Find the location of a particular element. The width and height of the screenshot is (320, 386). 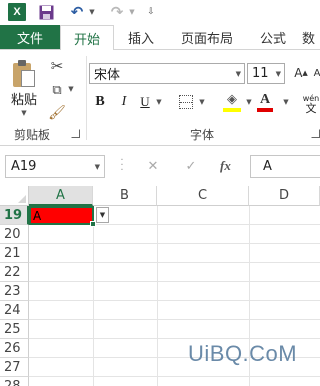

row-header-22: 22 is located at coordinates (14, 272).